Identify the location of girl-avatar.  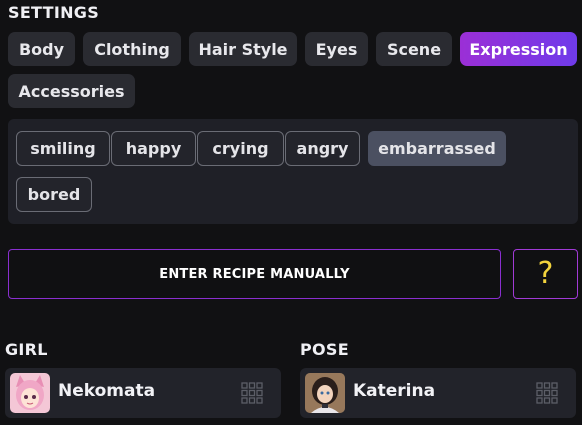
(30, 393).